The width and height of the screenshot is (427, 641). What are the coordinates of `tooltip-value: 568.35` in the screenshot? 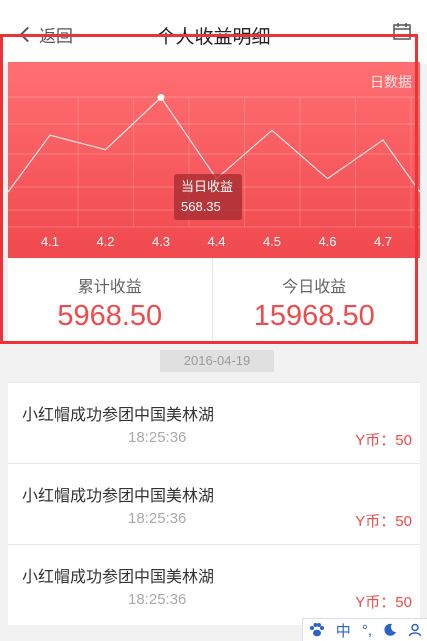 It's located at (201, 206).